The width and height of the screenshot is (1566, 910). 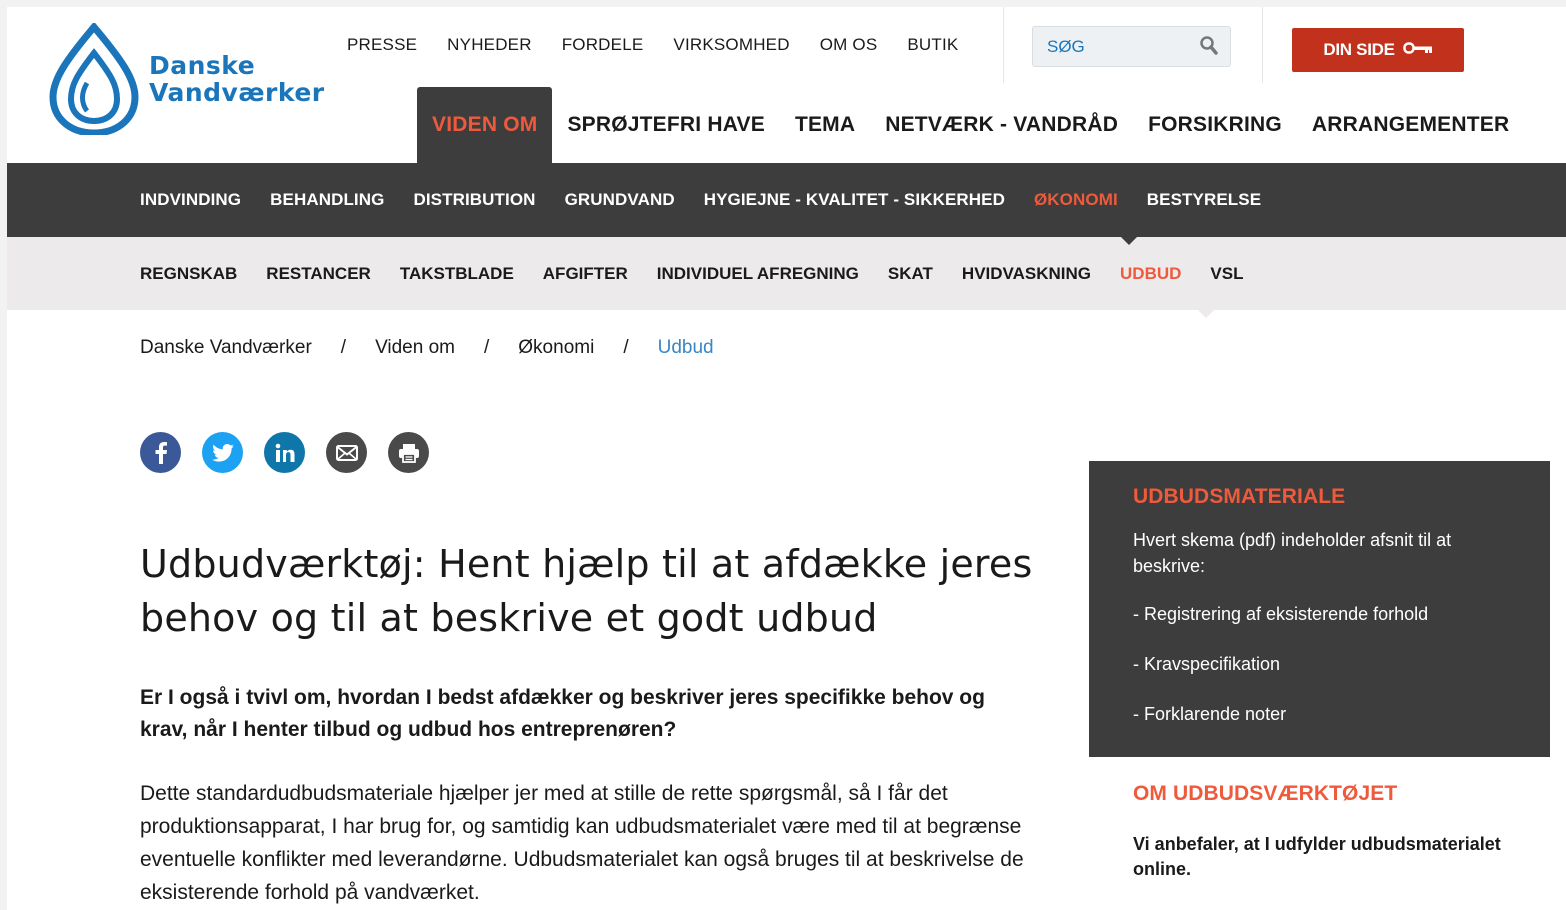 What do you see at coordinates (685, 347) in the screenshot?
I see `breadcrumb-current: Udbud` at bounding box center [685, 347].